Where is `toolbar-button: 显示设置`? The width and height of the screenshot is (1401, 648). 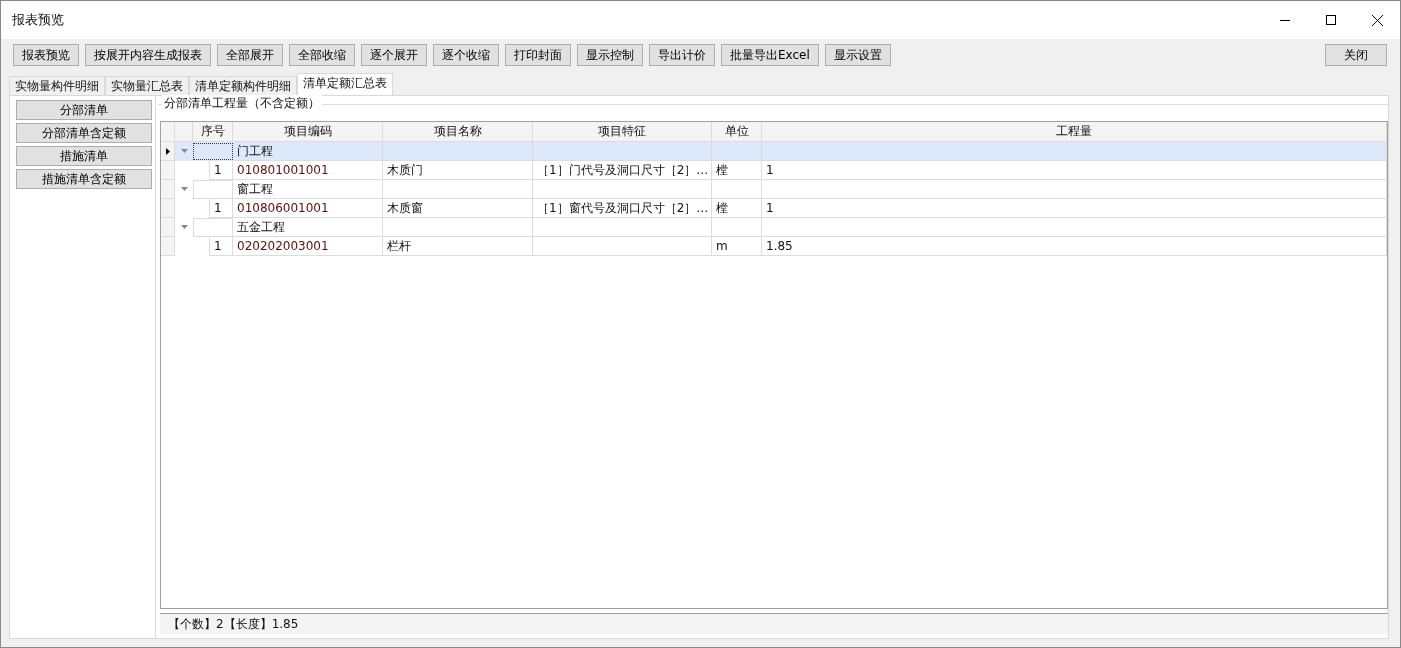
toolbar-button: 显示设置 is located at coordinates (857, 55).